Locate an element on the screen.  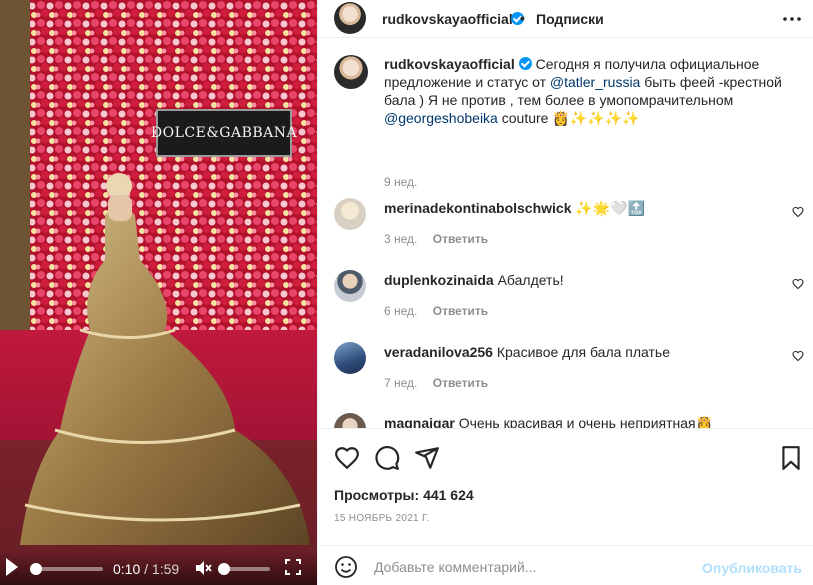
comment-meta: 6 нед. Ответить is located at coordinates (436, 311).